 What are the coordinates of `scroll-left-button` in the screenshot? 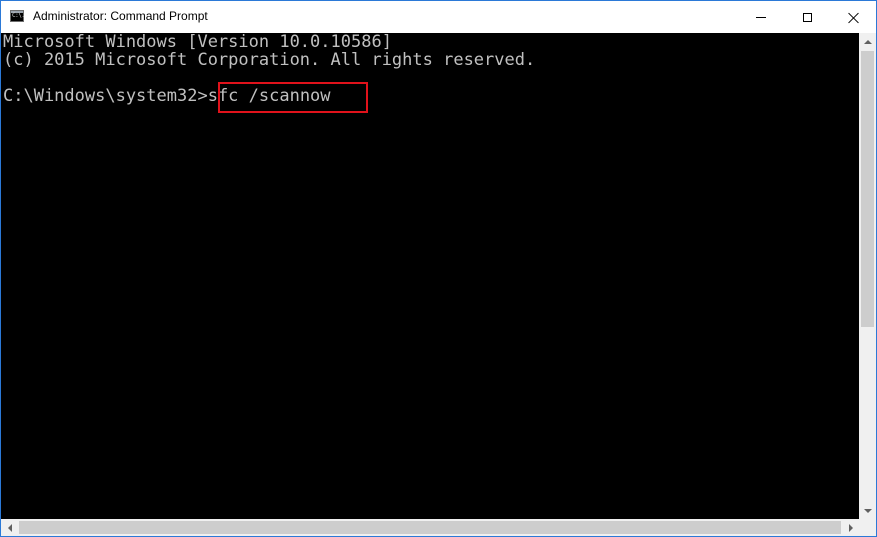 It's located at (9, 527).